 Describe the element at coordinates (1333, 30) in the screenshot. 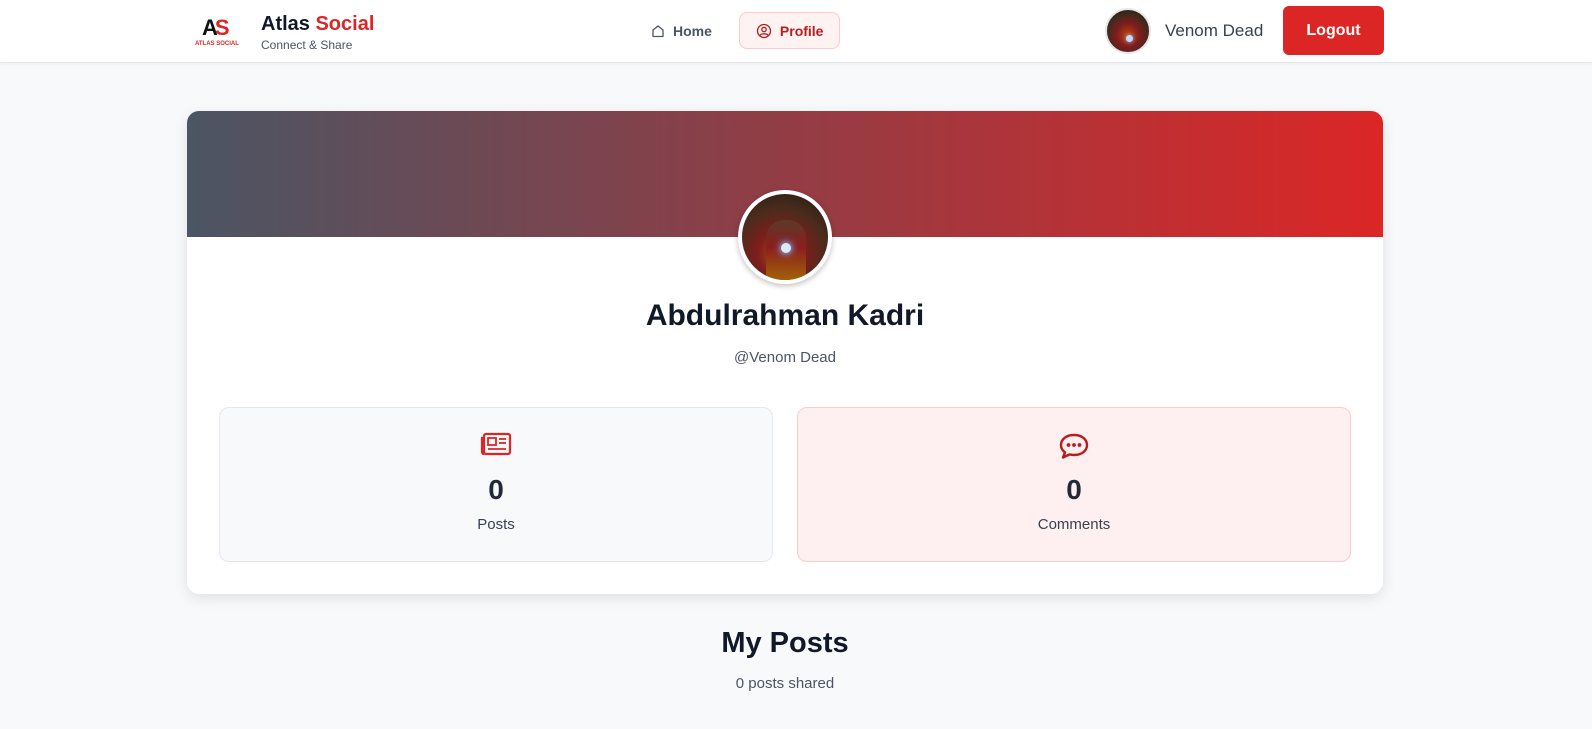

I see `logout-button: Logout` at that location.